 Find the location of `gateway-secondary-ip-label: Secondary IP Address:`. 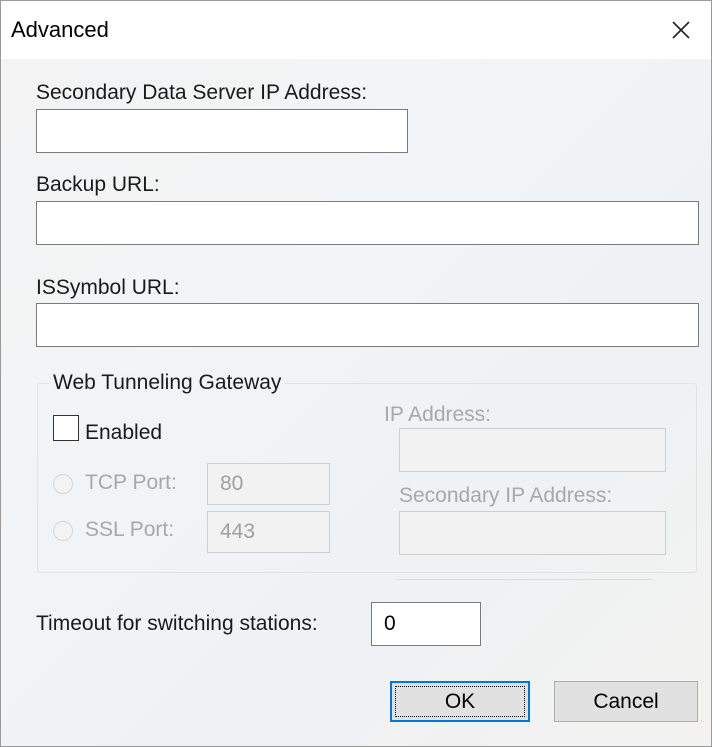

gateway-secondary-ip-label: Secondary IP Address: is located at coordinates (506, 495).